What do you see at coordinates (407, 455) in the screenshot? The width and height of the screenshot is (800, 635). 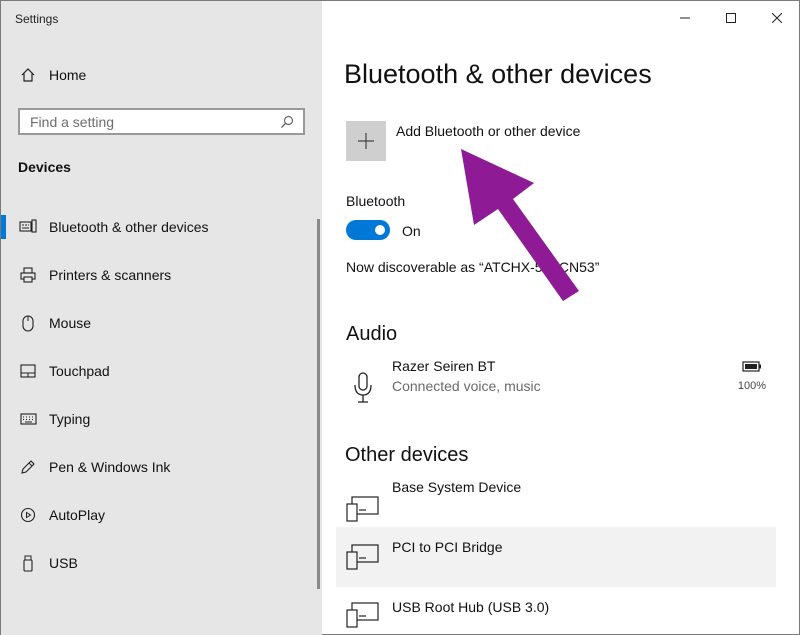 I see `other-devices-heading: Other devices` at bounding box center [407, 455].